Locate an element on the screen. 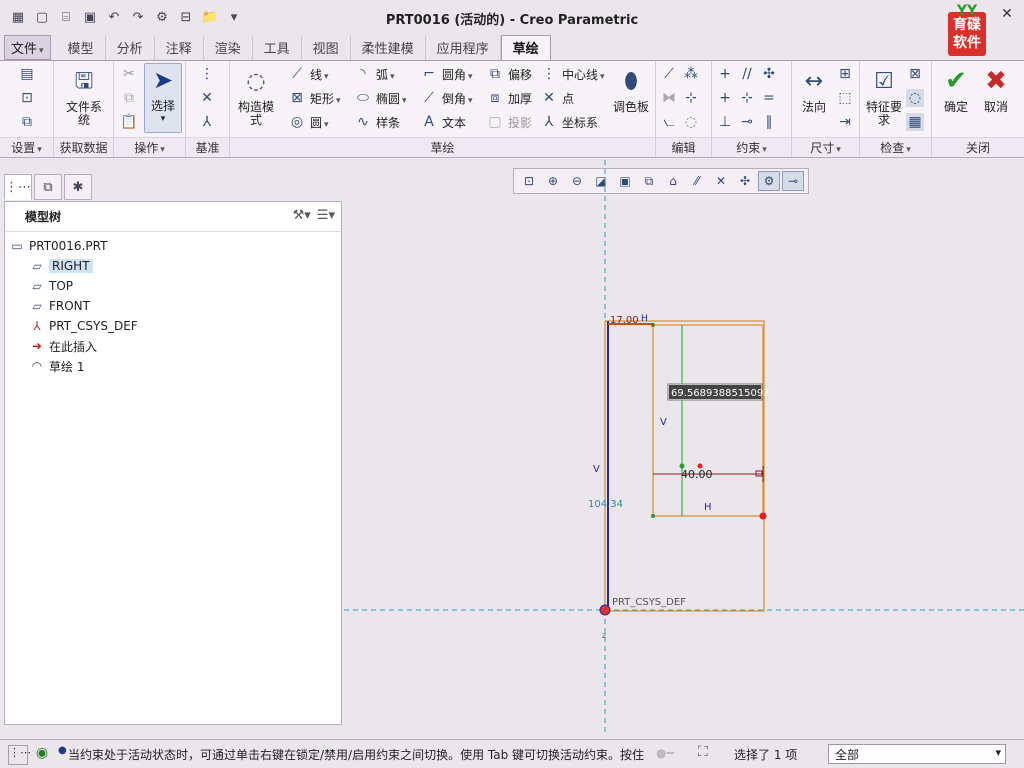 This screenshot has width=1024, height=768. paste-icon: 📋 is located at coordinates (129, 122).